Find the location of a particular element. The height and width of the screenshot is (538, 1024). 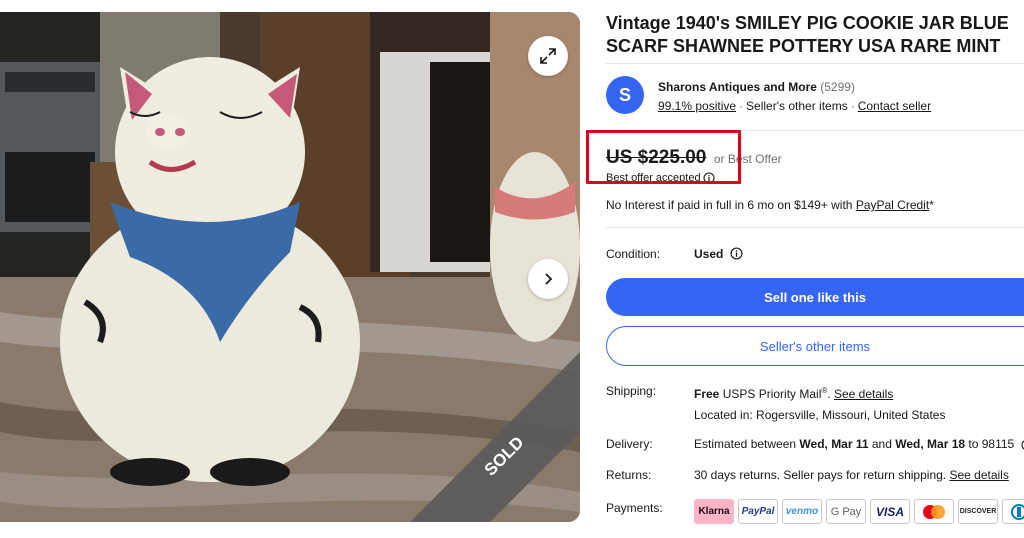

delivery-label: Delivery: is located at coordinates (629, 444).